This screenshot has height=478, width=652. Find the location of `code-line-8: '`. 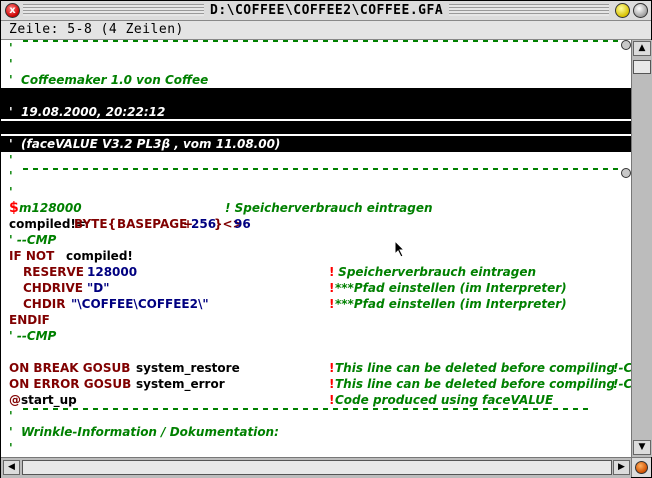

code-line-8: ' is located at coordinates (316, 160).